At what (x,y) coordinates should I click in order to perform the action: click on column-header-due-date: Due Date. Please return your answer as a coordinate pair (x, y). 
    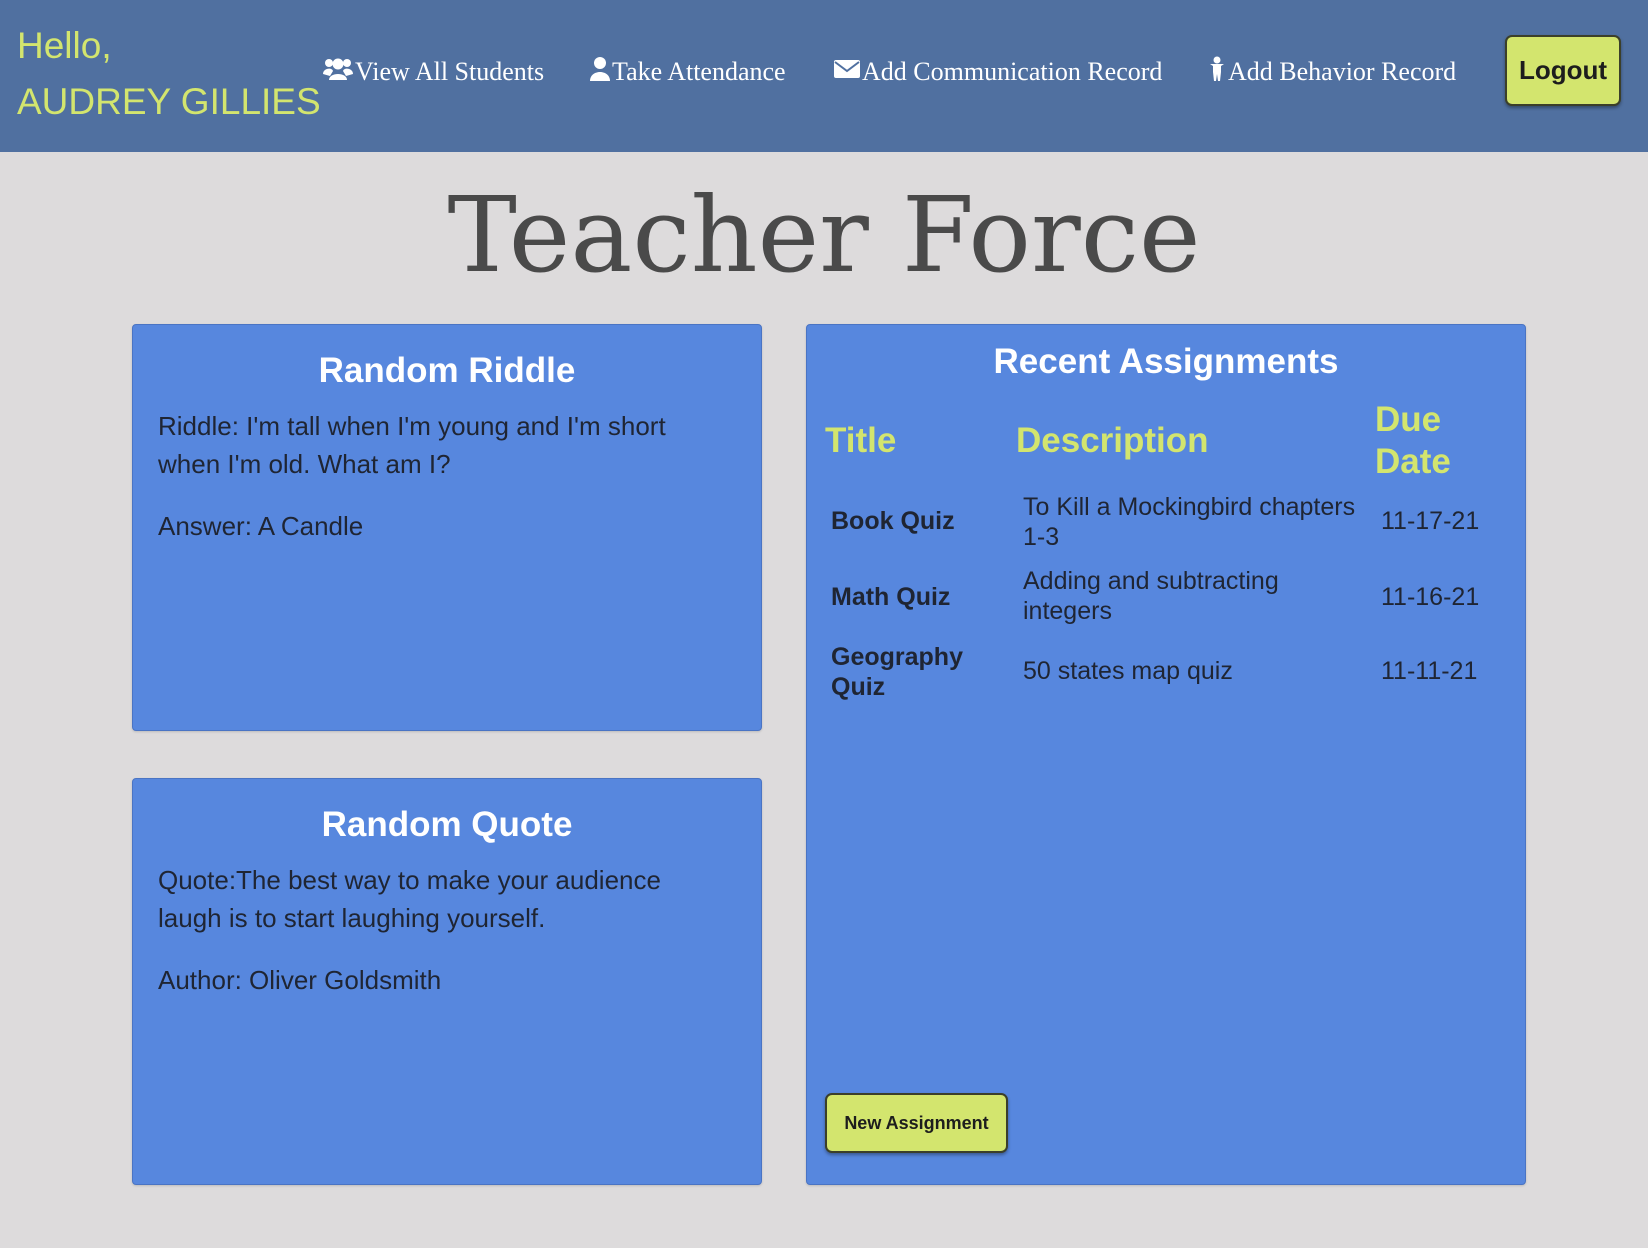
    Looking at the image, I should click on (1413, 440).